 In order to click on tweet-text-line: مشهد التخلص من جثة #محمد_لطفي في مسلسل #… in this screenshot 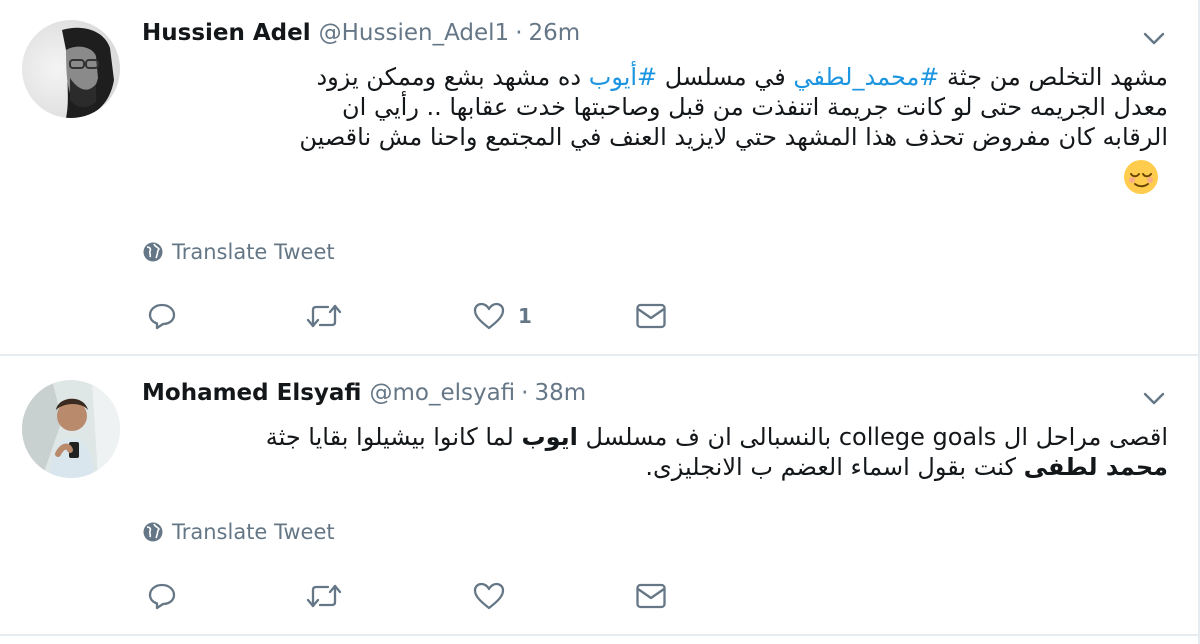, I will do `click(742, 77)`.